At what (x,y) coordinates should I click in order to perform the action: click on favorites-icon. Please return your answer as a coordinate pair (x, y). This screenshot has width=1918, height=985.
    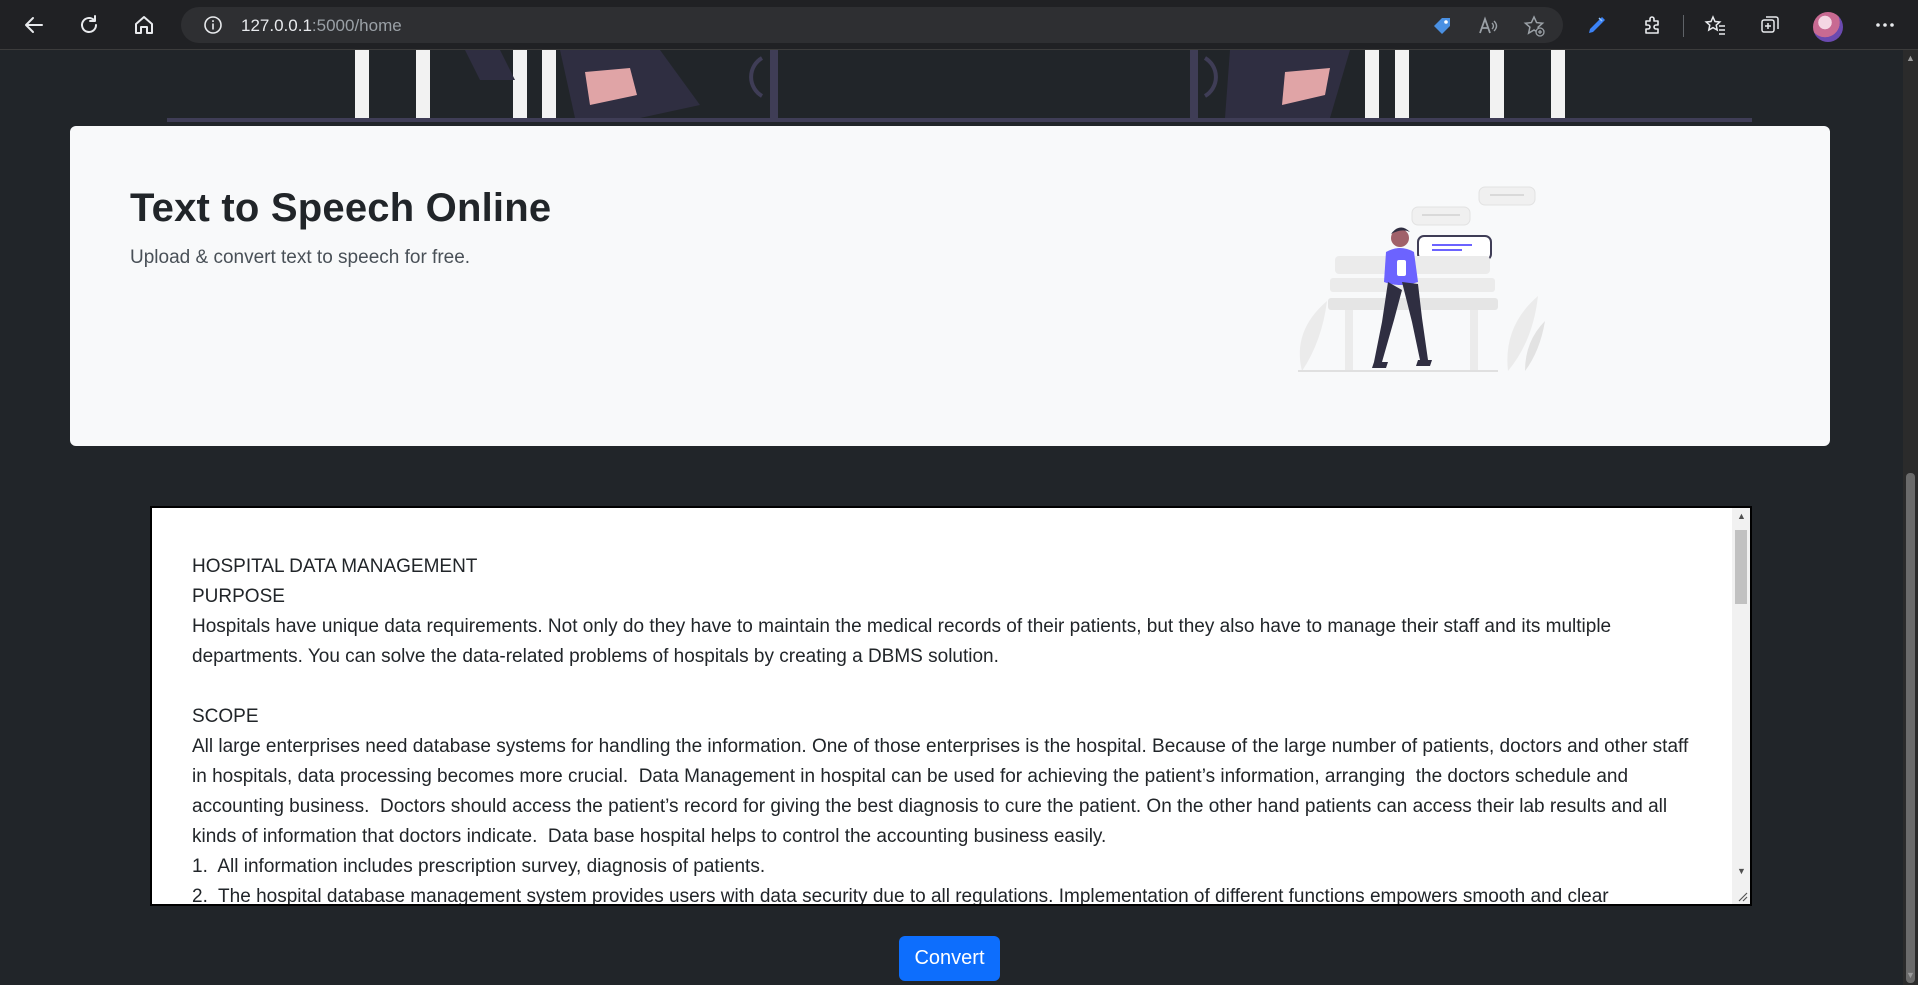
    Looking at the image, I should click on (1714, 25).